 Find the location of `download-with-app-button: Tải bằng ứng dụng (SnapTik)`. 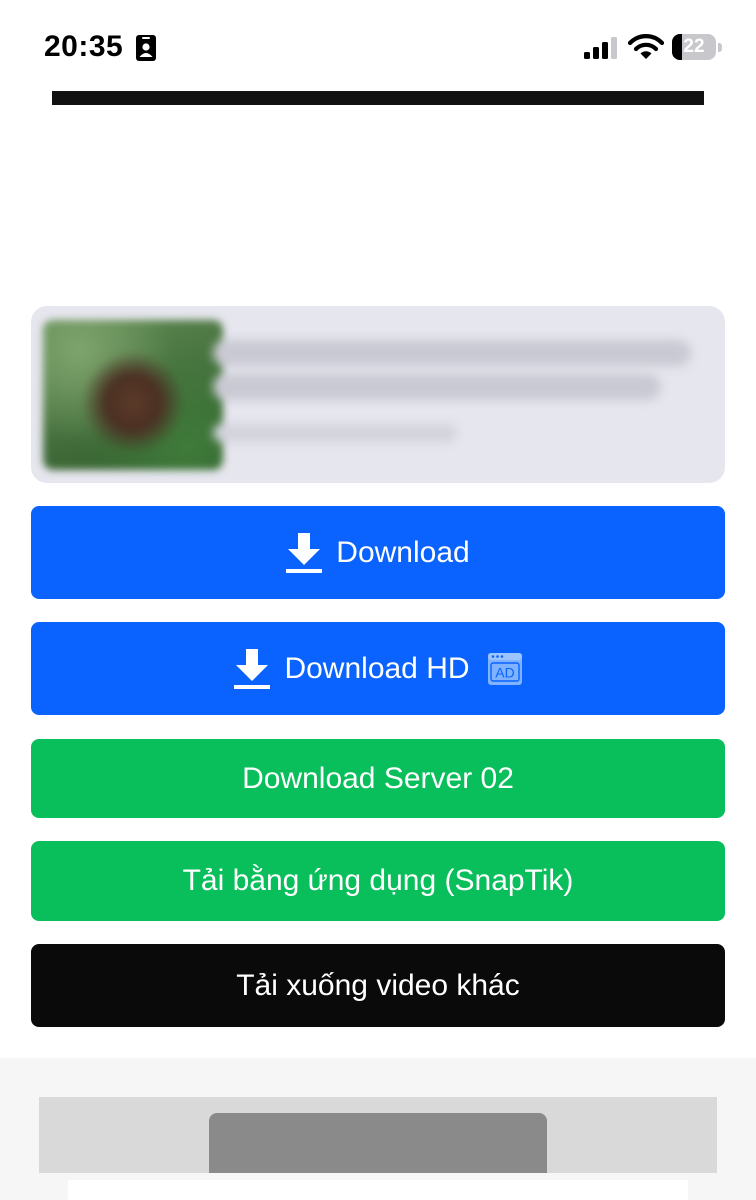

download-with-app-button: Tải bằng ứng dụng (SnapTik) is located at coordinates (378, 881).